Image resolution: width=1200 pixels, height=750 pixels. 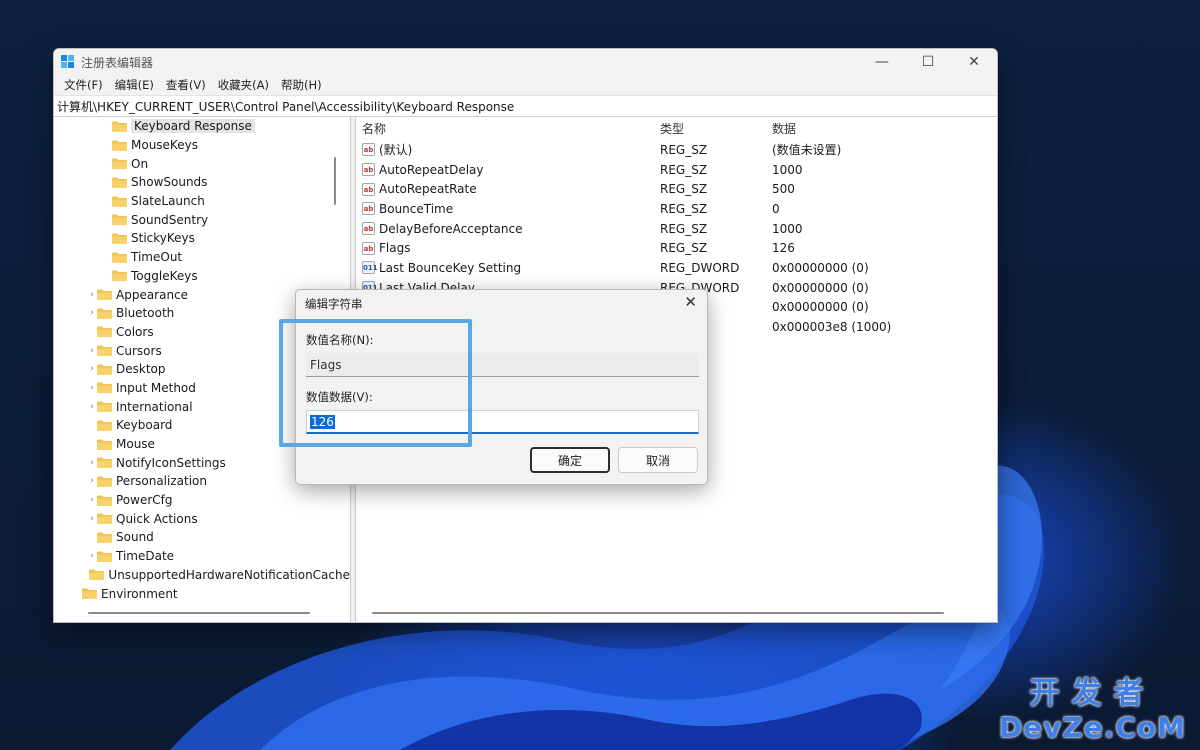 I want to click on tree-item: › Quick Actions, so click(x=202, y=518).